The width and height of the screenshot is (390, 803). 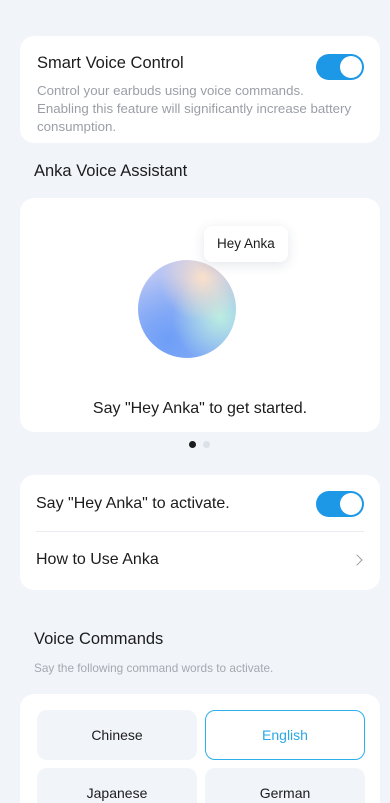 What do you see at coordinates (285, 785) in the screenshot?
I see `language-option-german: German` at bounding box center [285, 785].